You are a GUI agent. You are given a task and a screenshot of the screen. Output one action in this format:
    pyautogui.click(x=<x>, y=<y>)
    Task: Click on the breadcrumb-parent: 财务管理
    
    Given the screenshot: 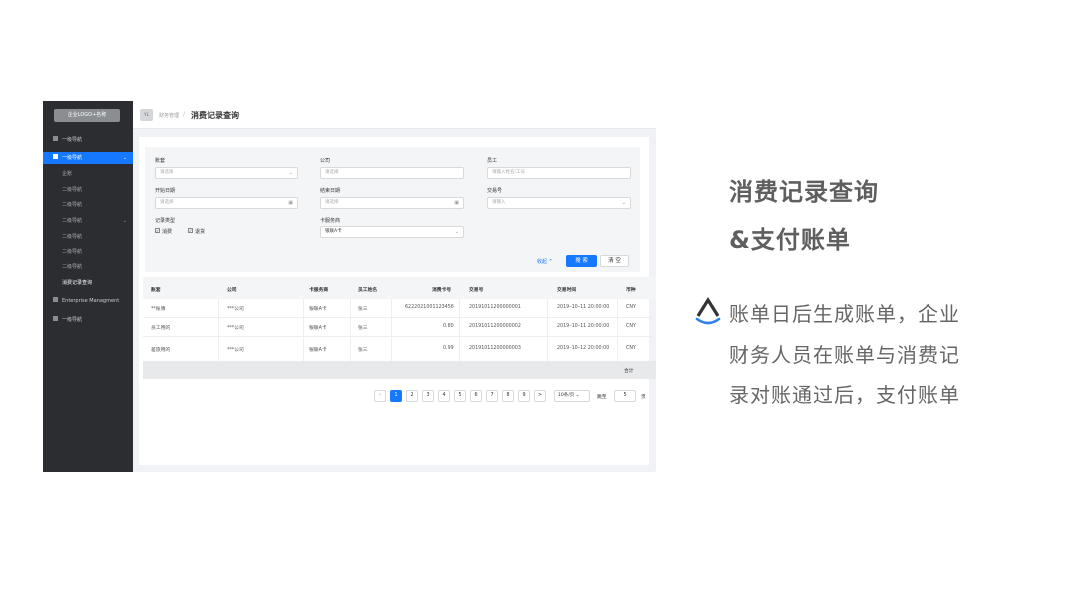 What is the action you would take?
    pyautogui.click(x=169, y=115)
    